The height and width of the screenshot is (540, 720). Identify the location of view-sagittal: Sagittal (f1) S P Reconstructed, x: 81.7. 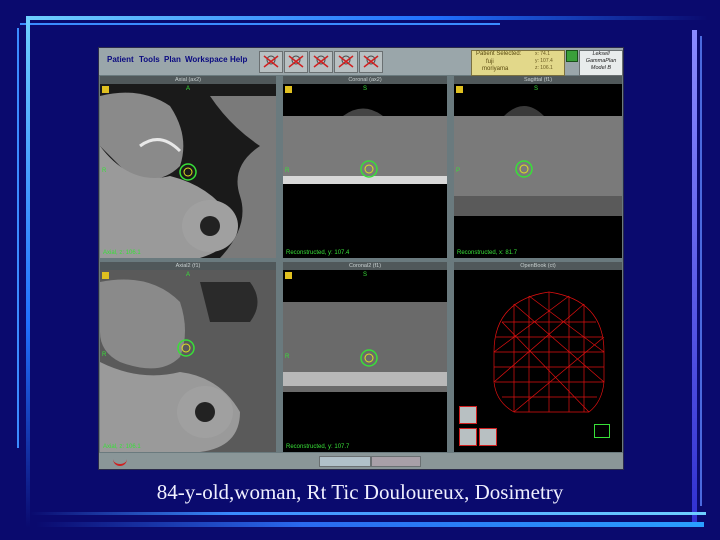
(538, 167).